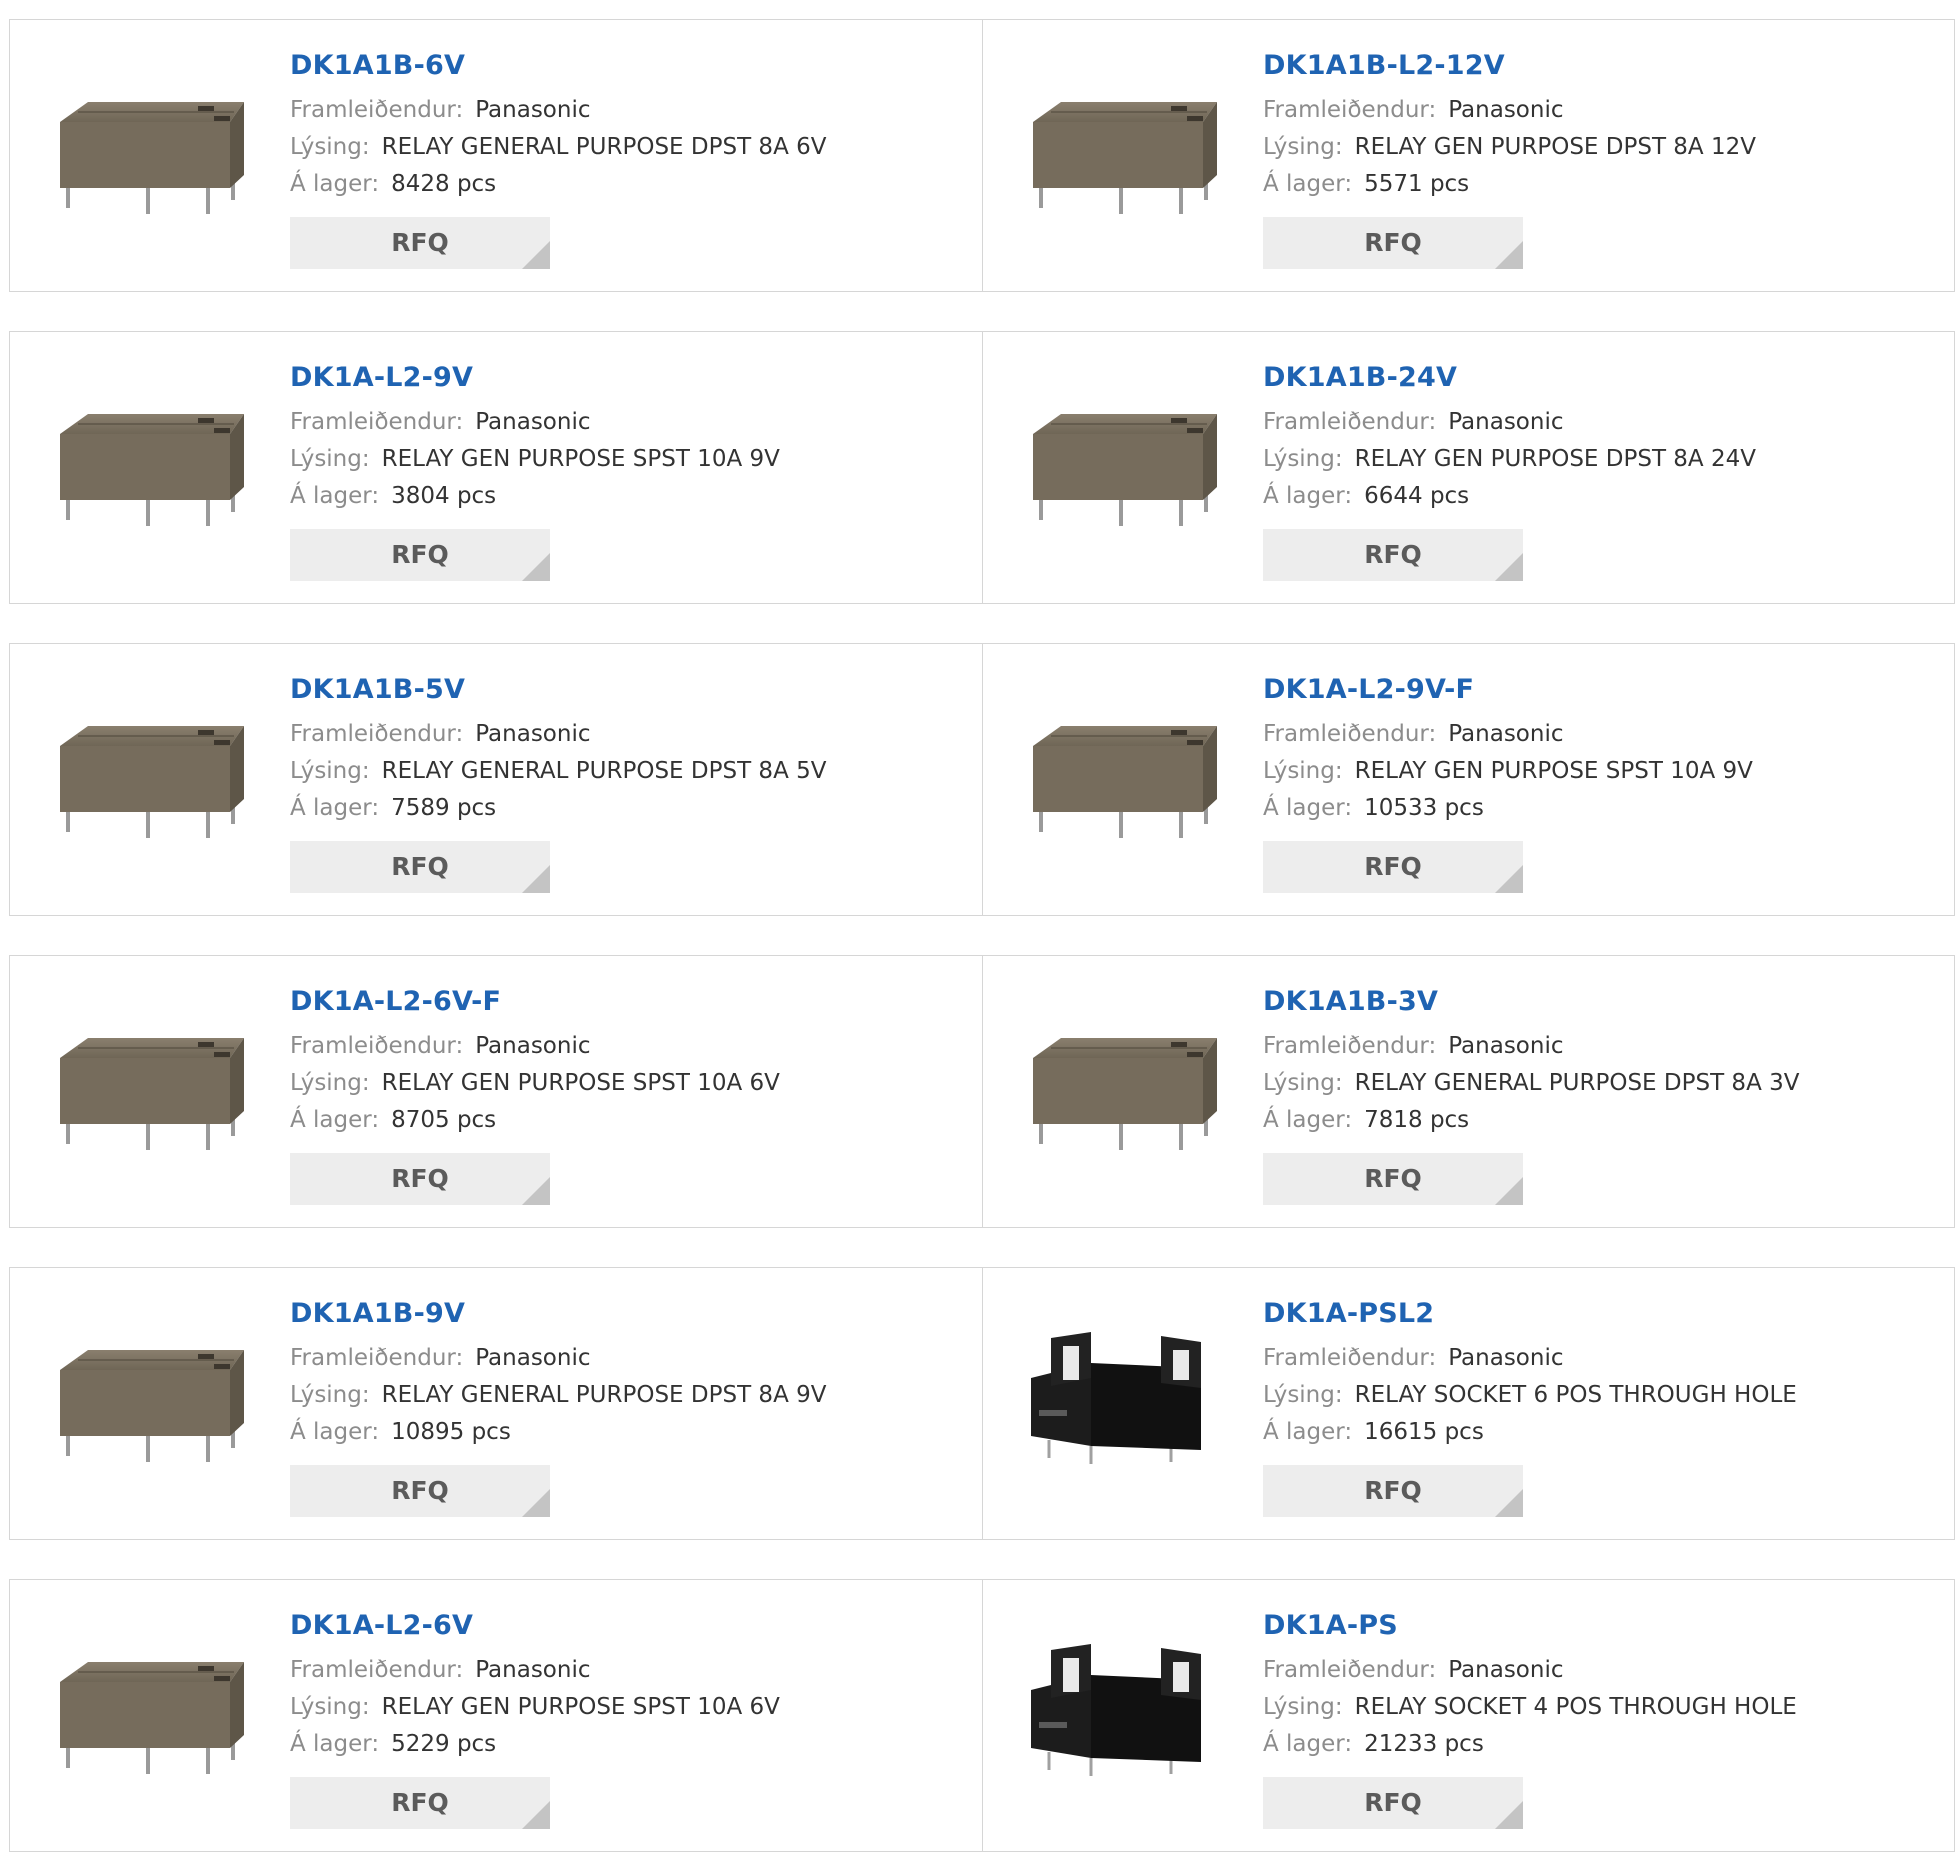 This screenshot has height=1852, width=1955. I want to click on stock-line: Á lager: 6644 pcs, so click(1588, 496).